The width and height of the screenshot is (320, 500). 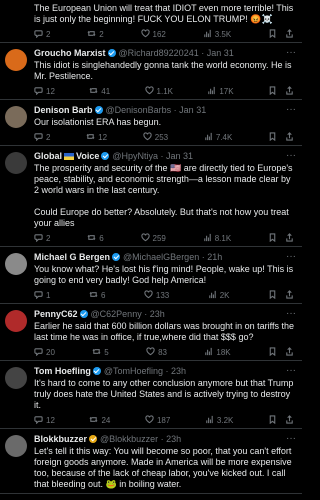 I want to click on tweet-header: Denison Barb @DenisonBarbs · Jan 31 ···, so click(x=165, y=110).